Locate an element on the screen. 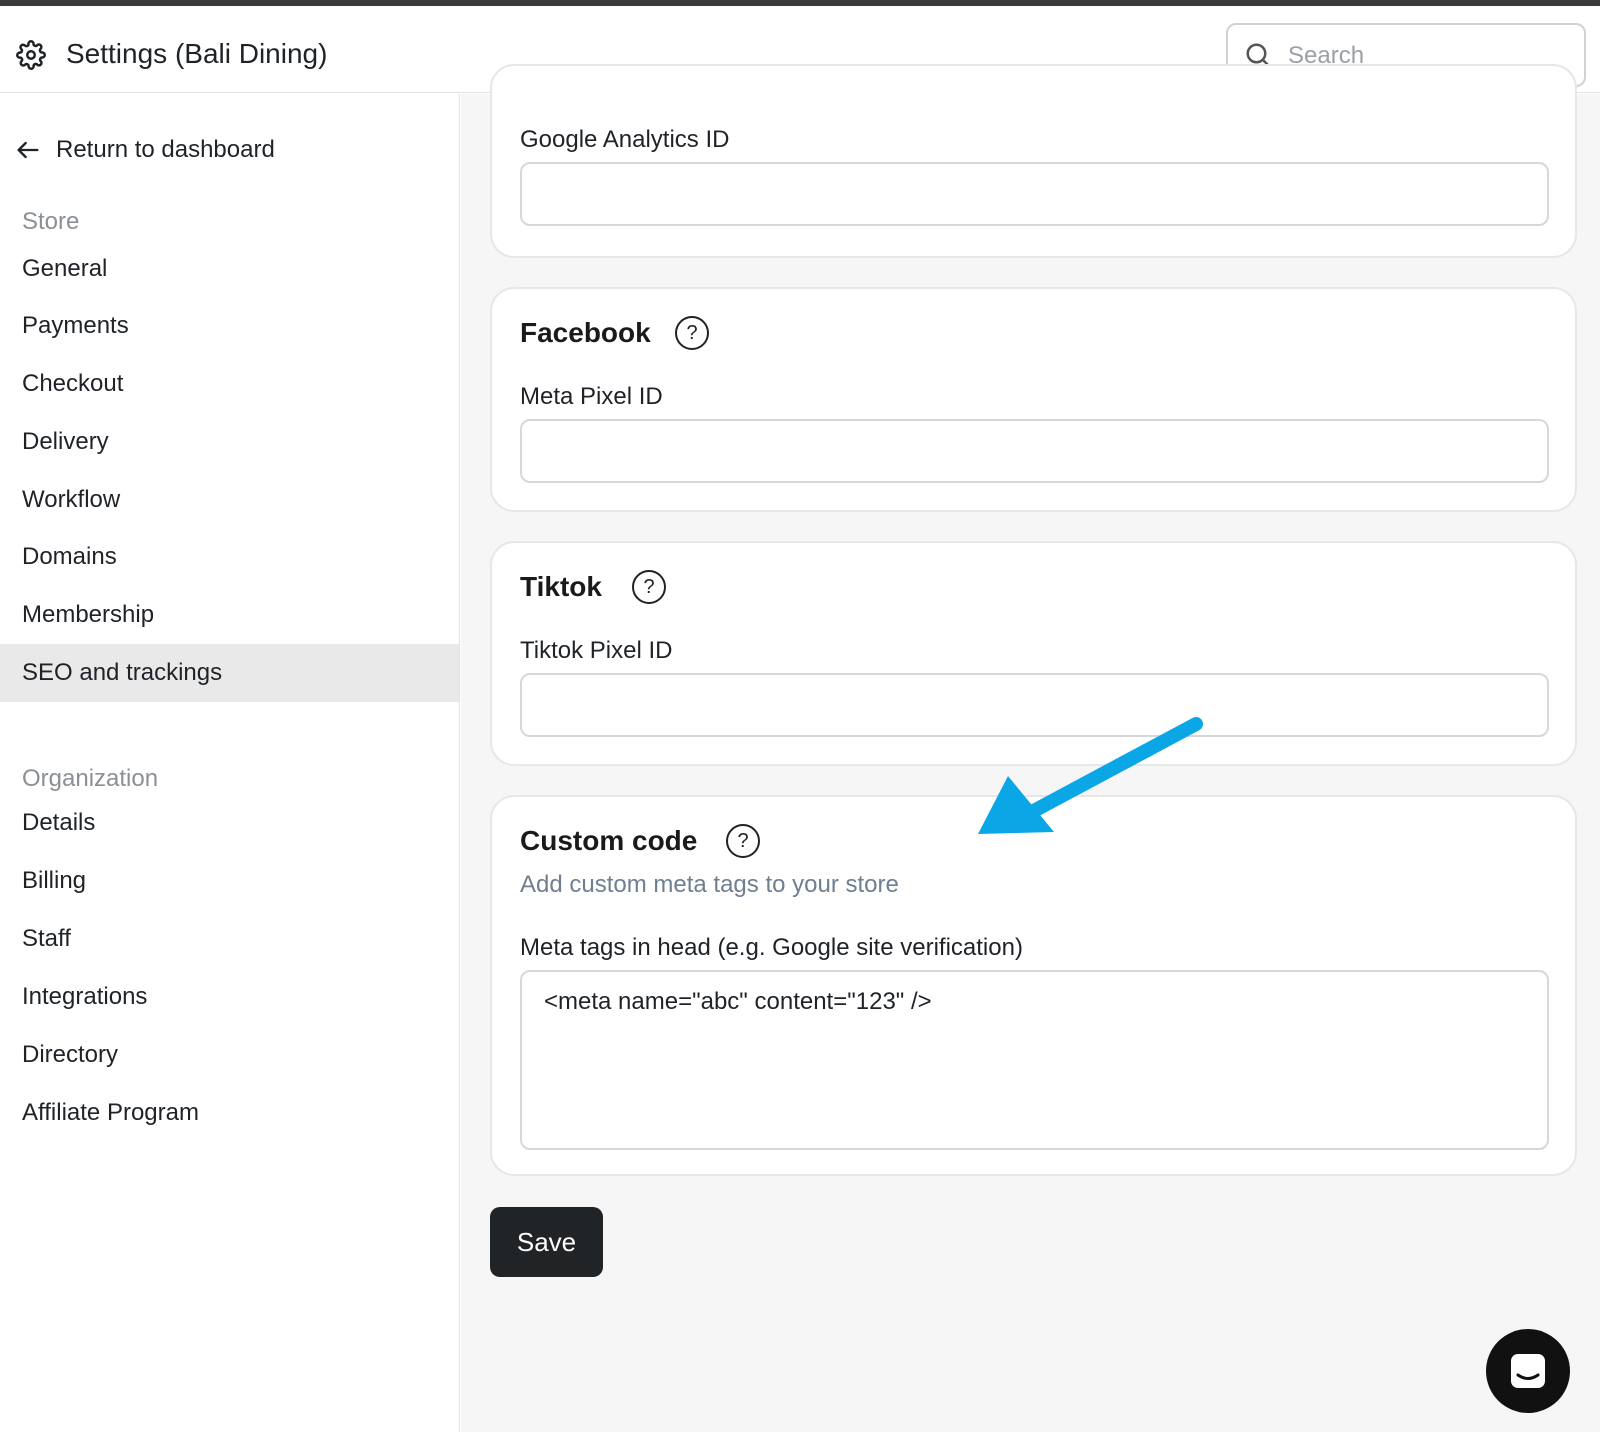  tiktok-pixel-label: Tiktok Pixel ID is located at coordinates (596, 650).